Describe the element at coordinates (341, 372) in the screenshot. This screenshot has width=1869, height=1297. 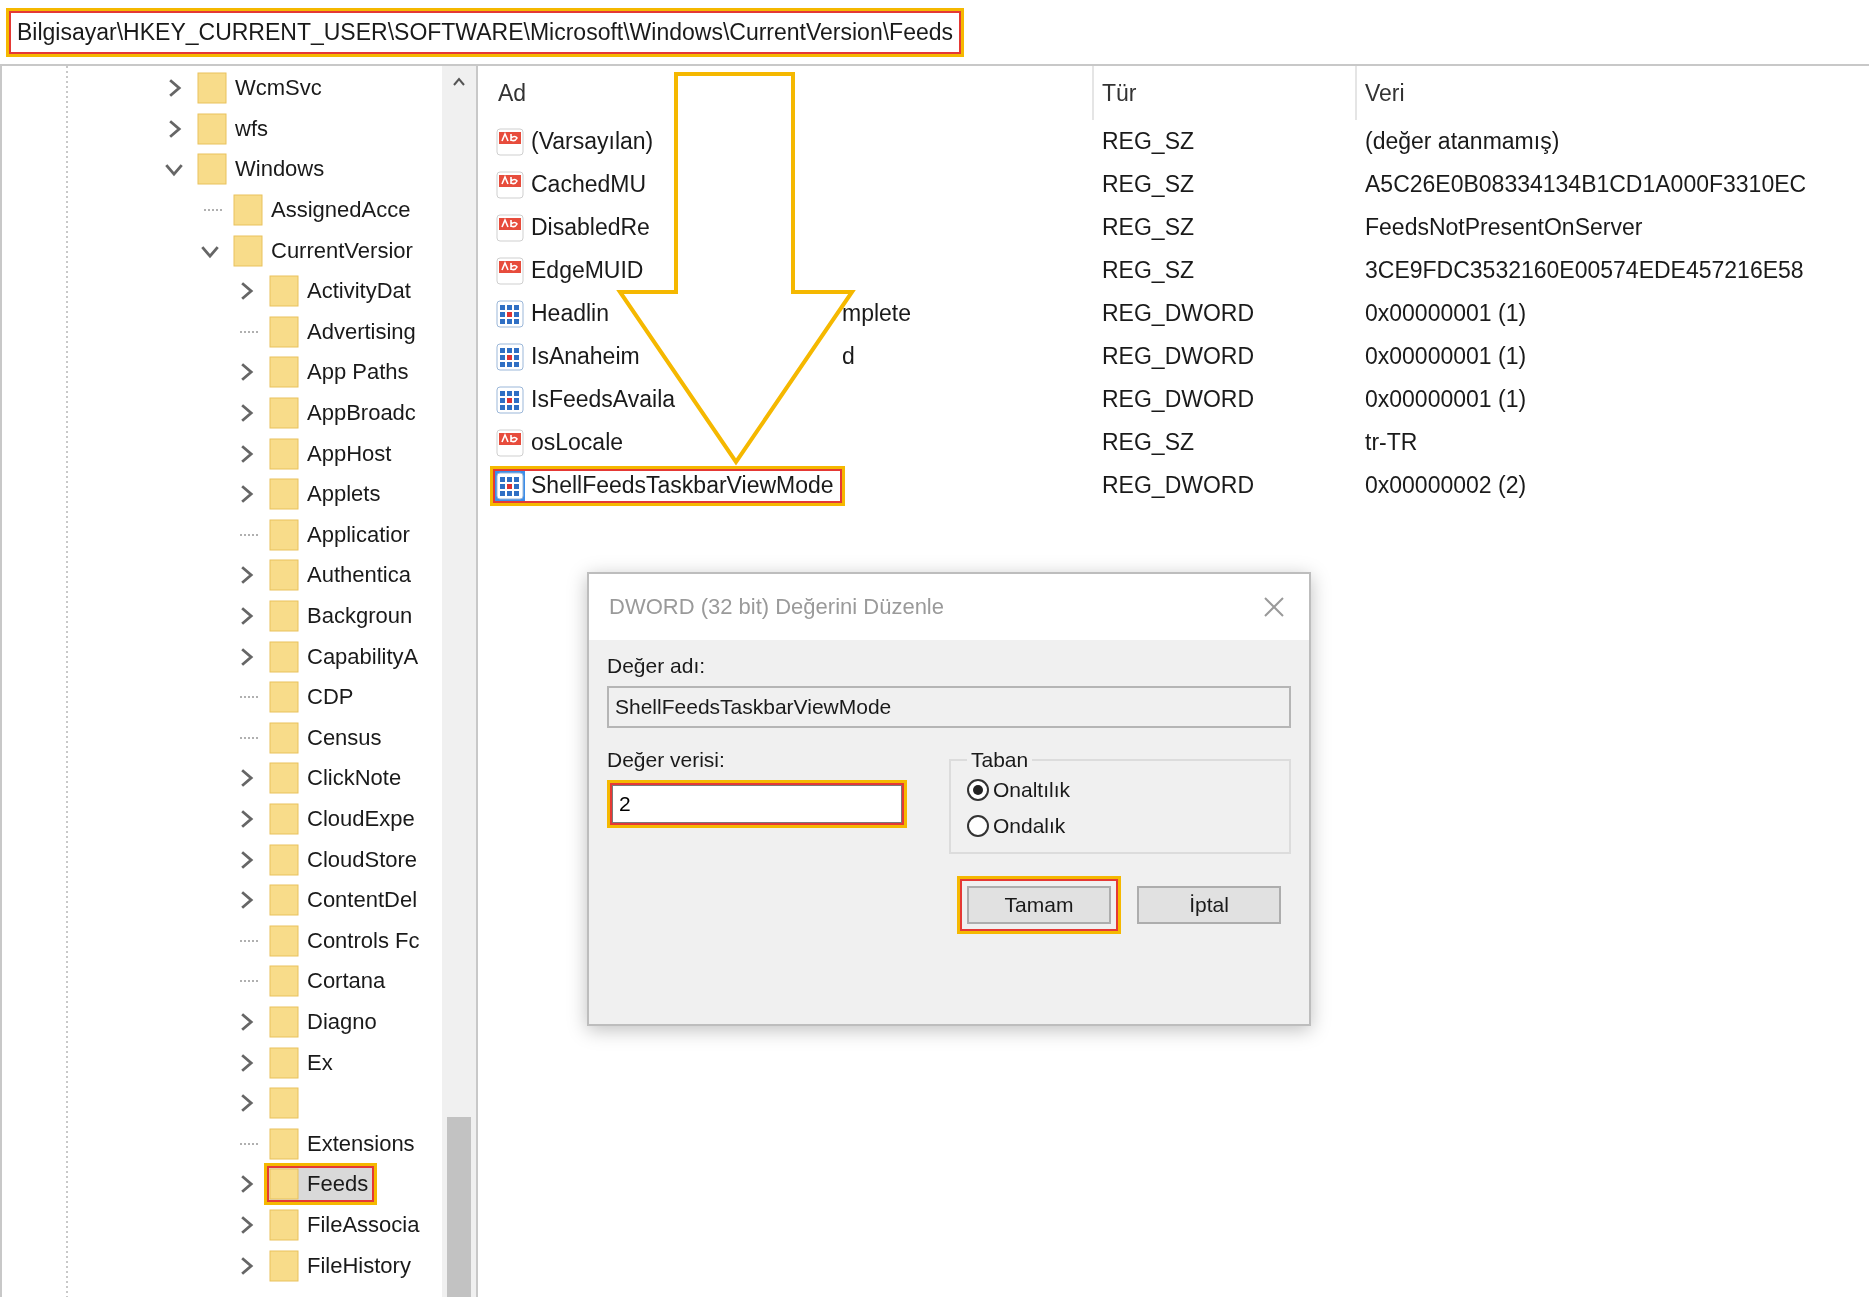
I see `tree-item: App Paths` at that location.